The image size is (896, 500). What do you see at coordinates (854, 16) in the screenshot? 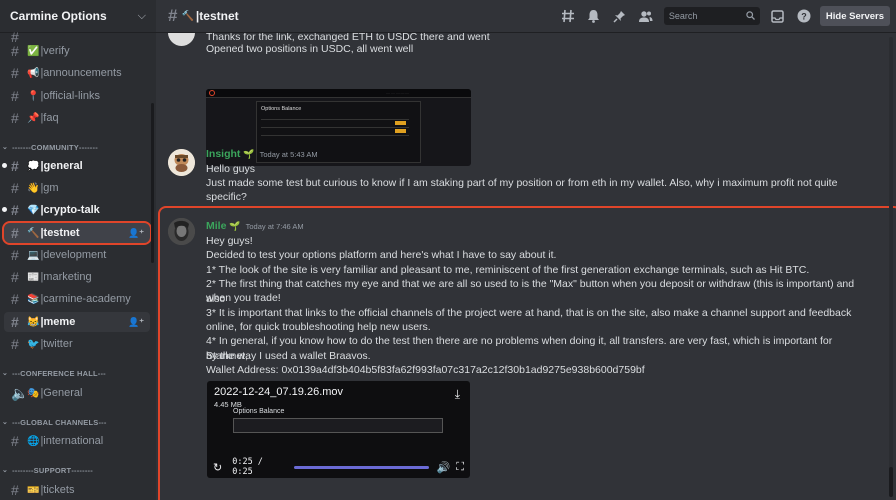
I see `hide-servers-button: Hide Servers` at bounding box center [854, 16].